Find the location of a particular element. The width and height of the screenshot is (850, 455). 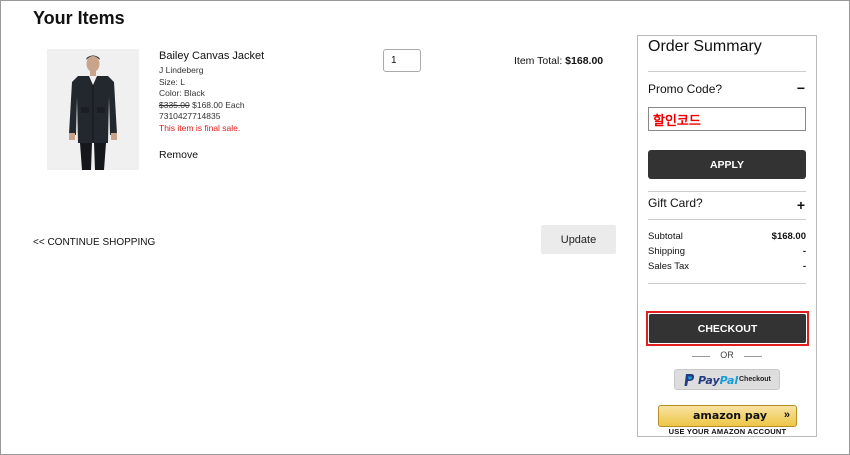

original-price: $335.00 is located at coordinates (174, 104).